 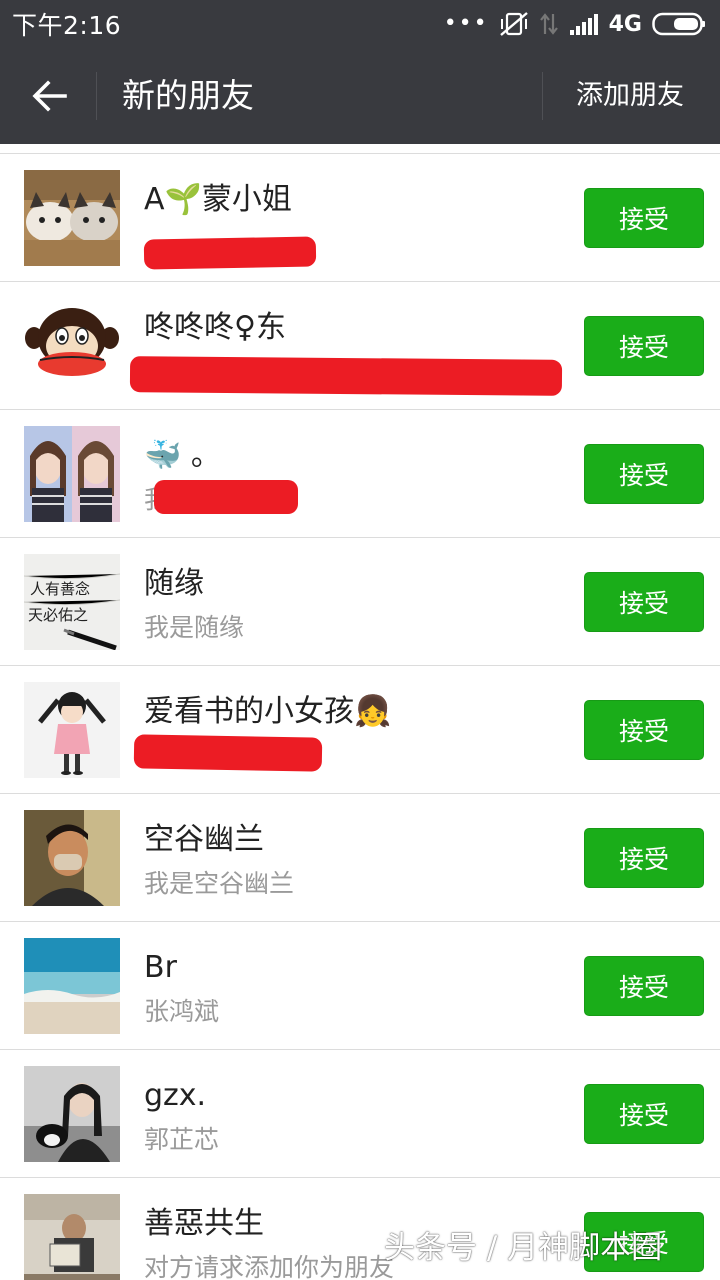 I want to click on vibrate-mute-icon, so click(x=514, y=24).